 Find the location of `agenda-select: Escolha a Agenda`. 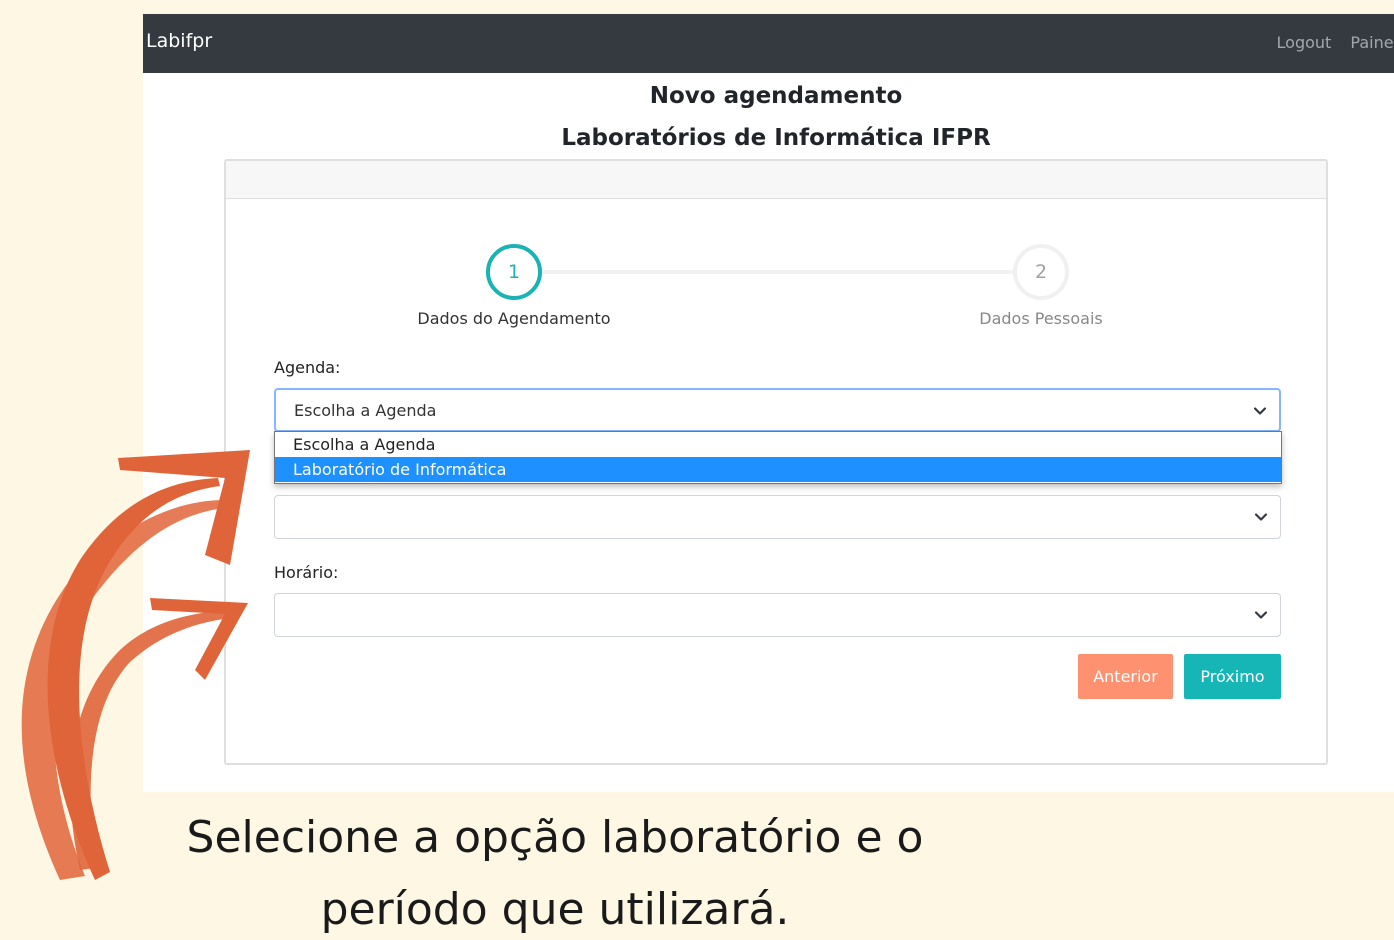

agenda-select: Escolha a Agenda is located at coordinates (777, 410).